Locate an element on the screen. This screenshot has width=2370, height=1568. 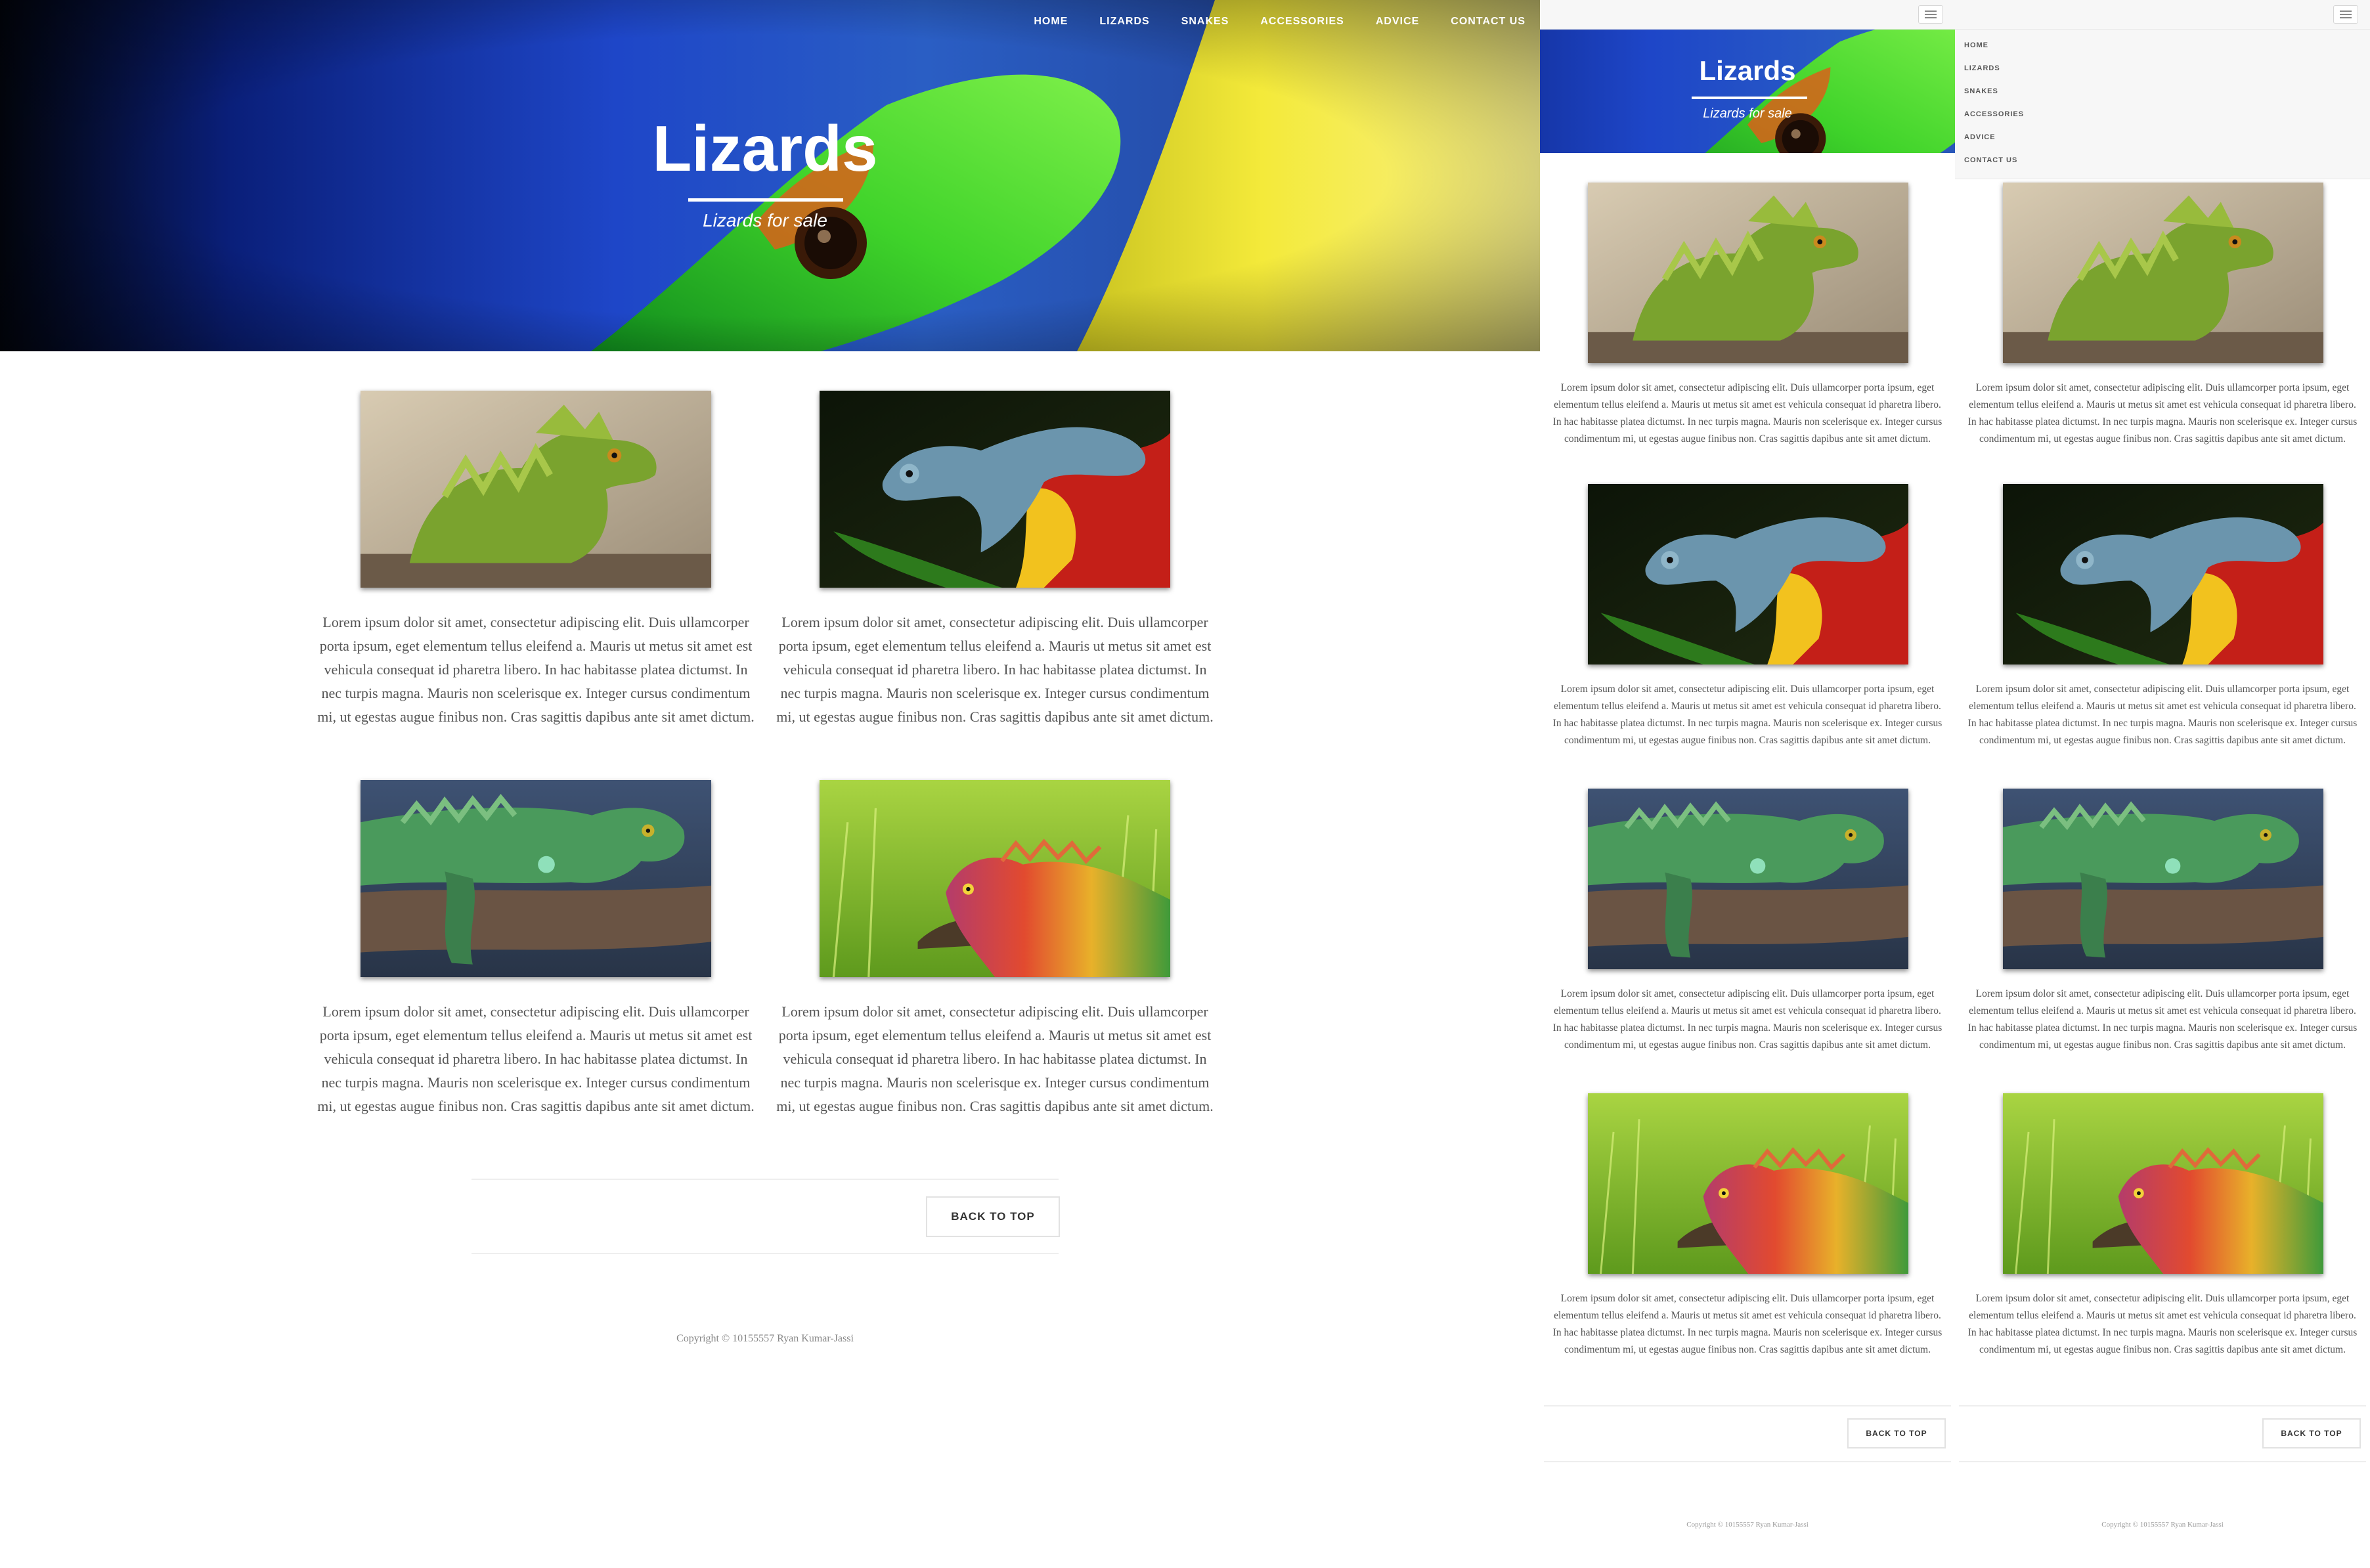
mobile-hero is located at coordinates (1747, 92).